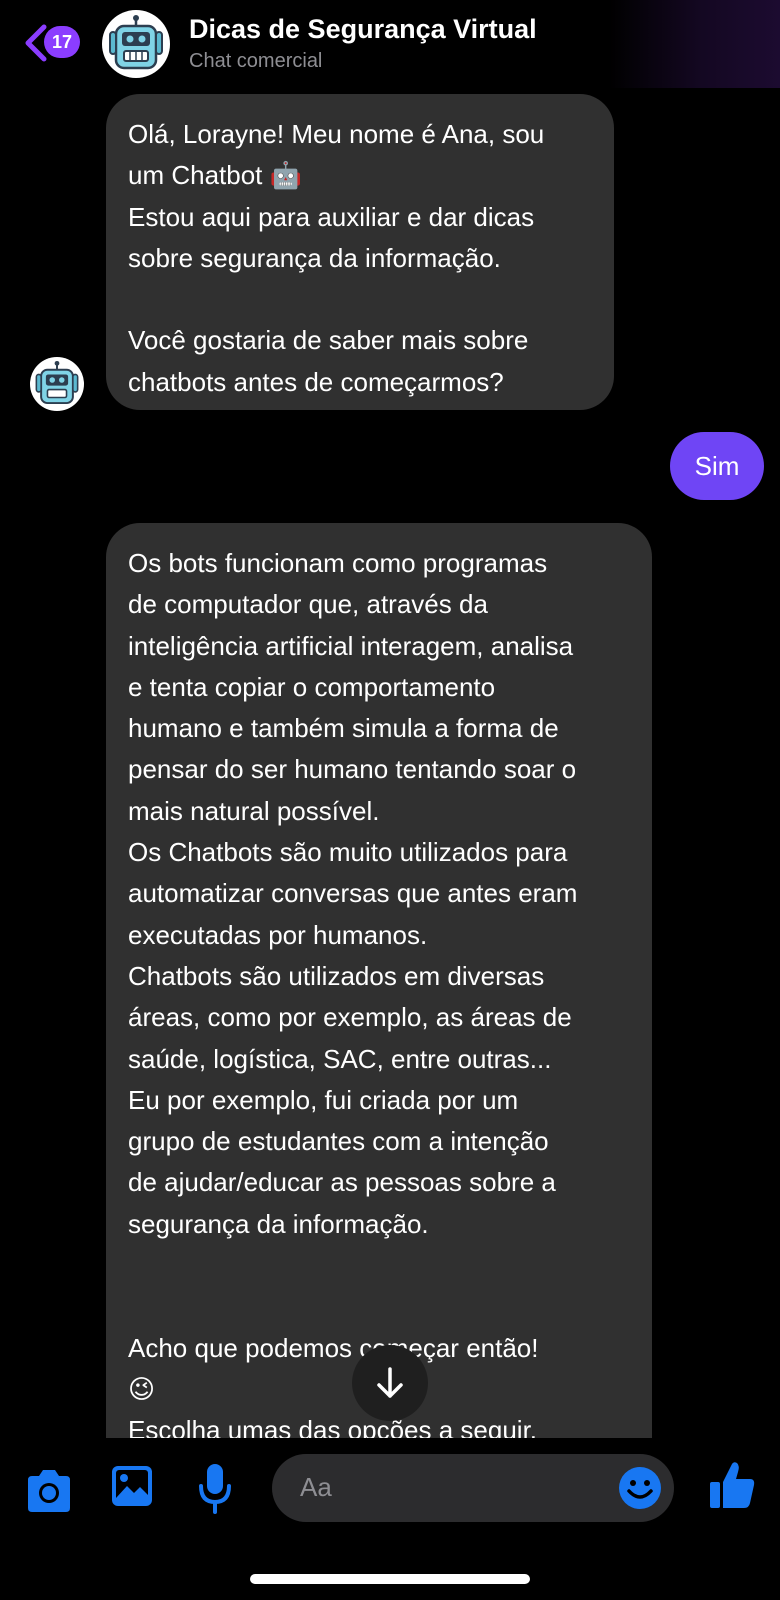 This screenshot has height=1600, width=780. I want to click on camera-icon, so click(49, 1491).